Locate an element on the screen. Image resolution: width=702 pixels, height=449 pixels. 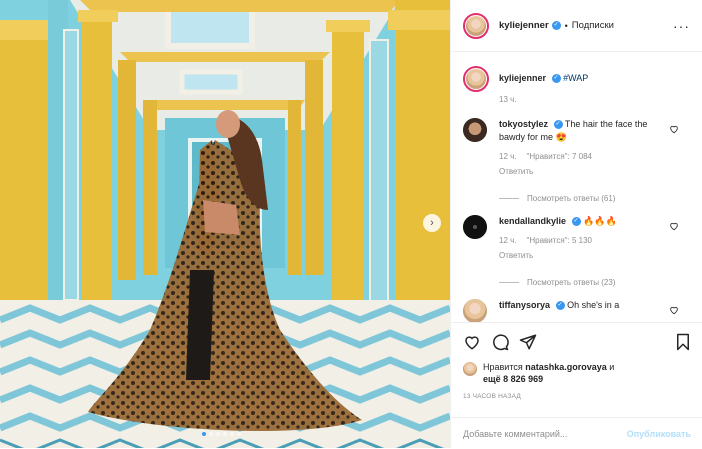
likes-suffix: и is located at coordinates (612, 367).